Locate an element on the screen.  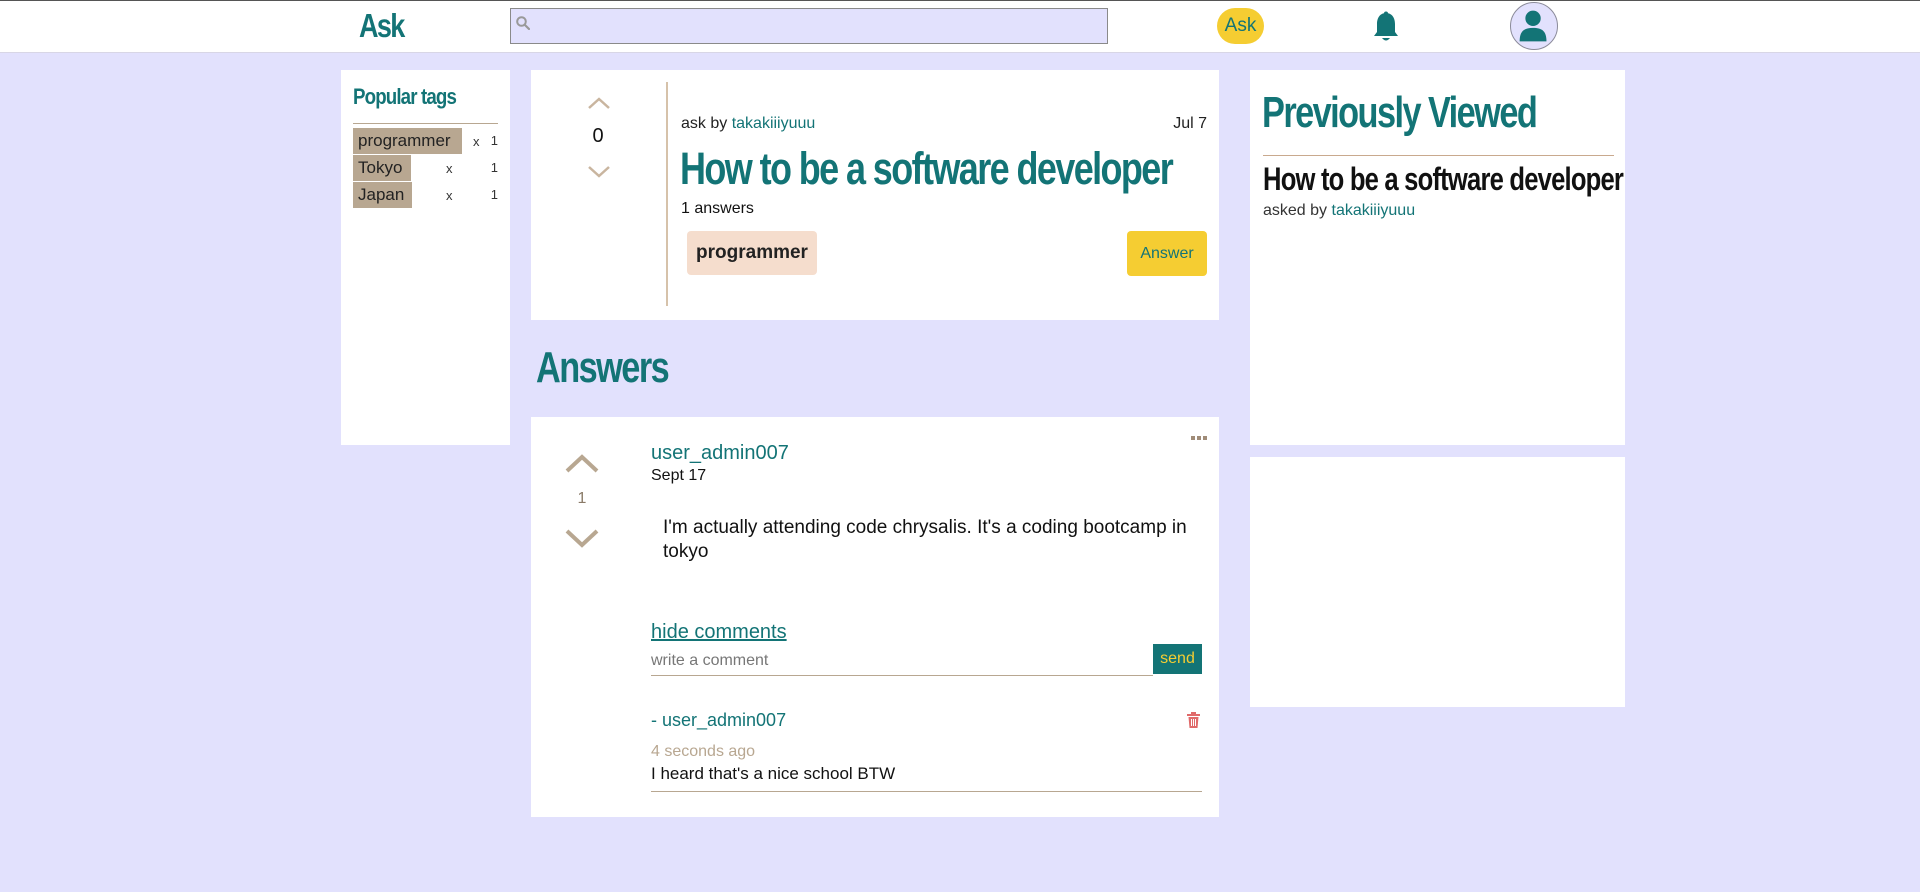
send-button: send is located at coordinates (1177, 659).